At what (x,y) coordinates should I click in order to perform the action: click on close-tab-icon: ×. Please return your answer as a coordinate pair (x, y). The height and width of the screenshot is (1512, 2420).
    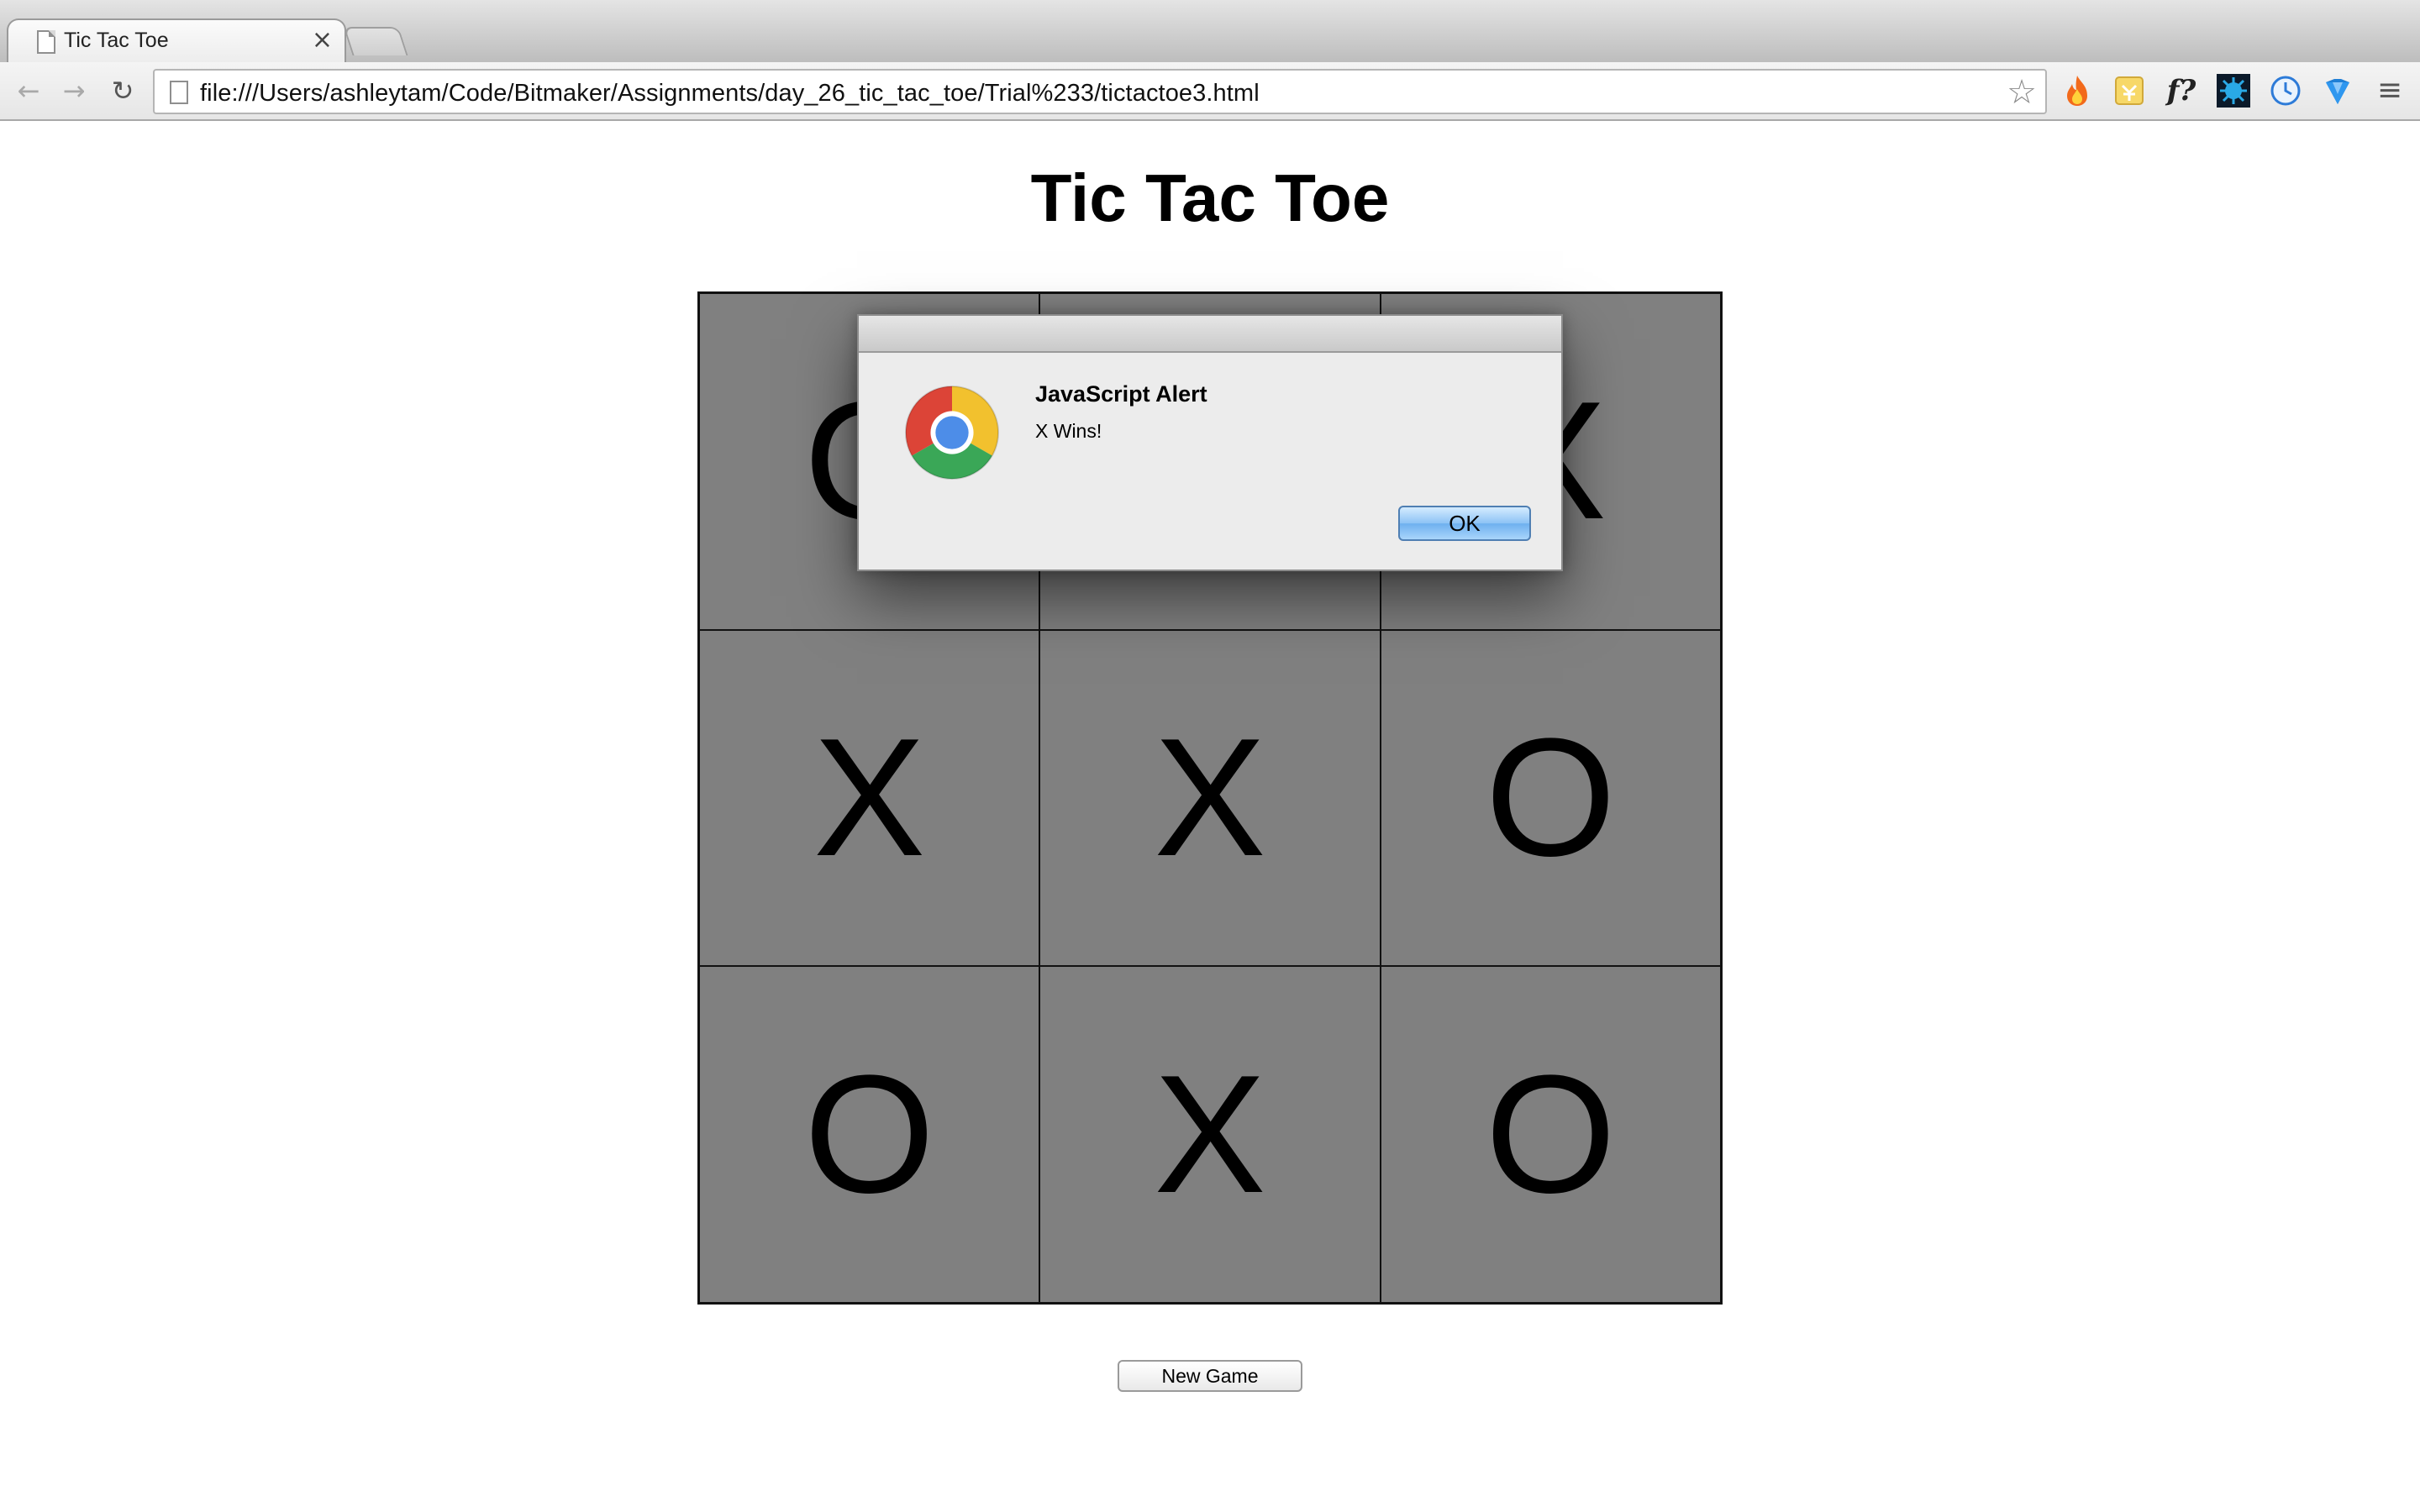
    Looking at the image, I should click on (322, 40).